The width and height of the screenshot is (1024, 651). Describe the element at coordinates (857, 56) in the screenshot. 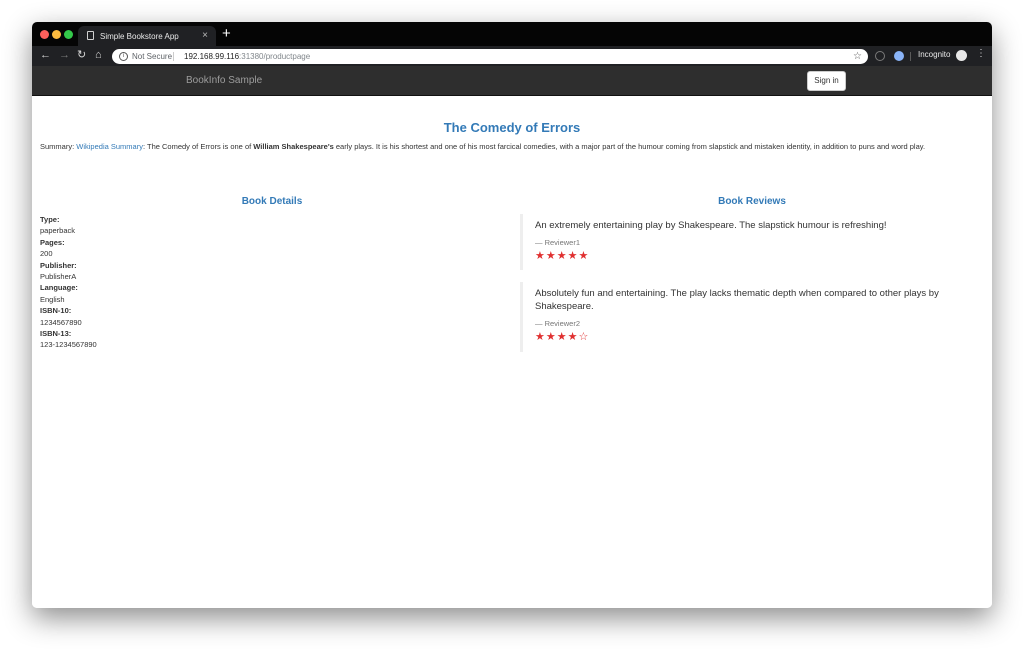

I see `bookmark-star-icon: ☆` at that location.